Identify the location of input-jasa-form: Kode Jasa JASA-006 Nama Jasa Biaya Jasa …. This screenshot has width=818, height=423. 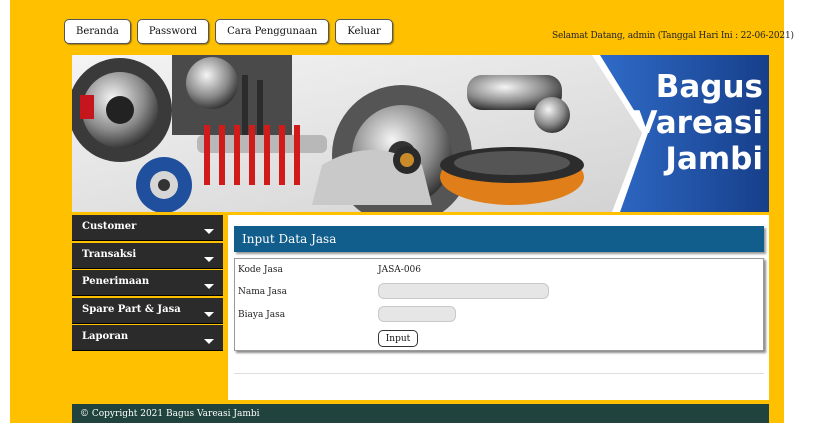
(499, 304).